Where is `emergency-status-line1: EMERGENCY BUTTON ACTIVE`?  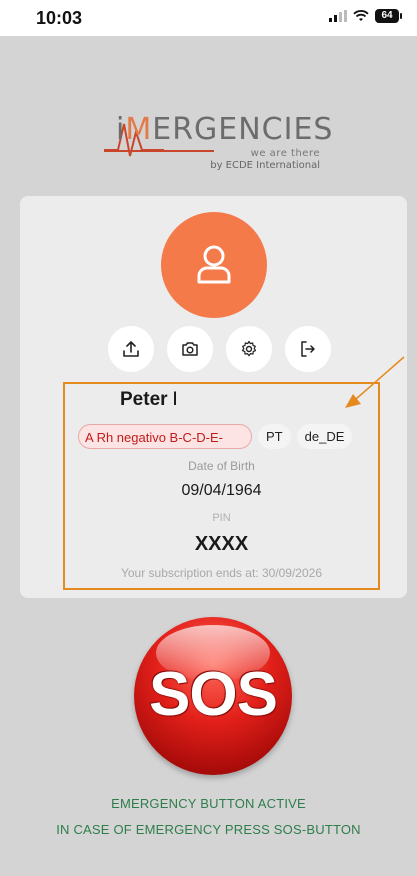
emergency-status-line1: EMERGENCY BUTTON ACTIVE is located at coordinates (208, 803).